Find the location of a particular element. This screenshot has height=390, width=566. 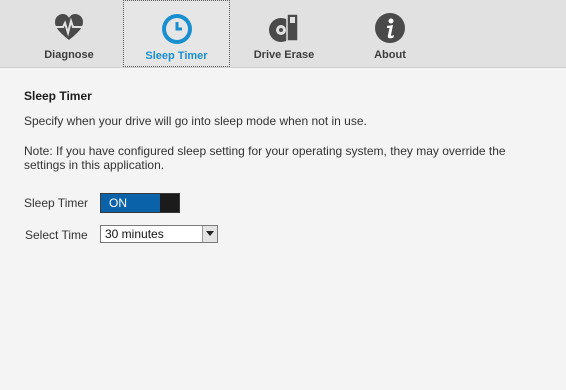

tab-diagnose: Diagnose is located at coordinates (69, 33).